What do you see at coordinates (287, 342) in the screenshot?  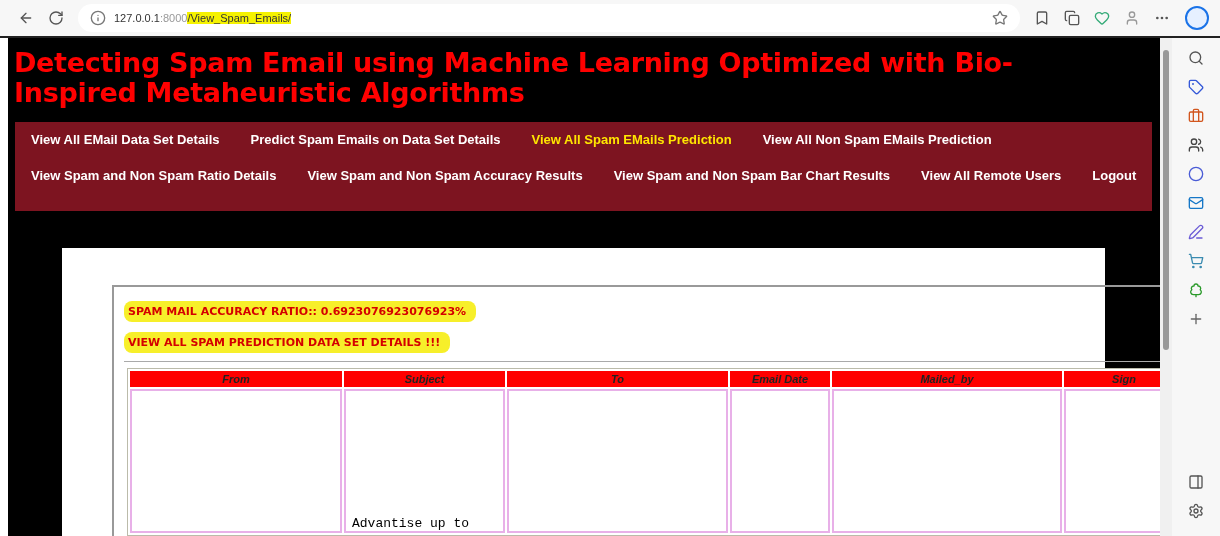 I see `section-heading: VIEW ALL SPAM PREDICTION DATA SET DETAILS !!!` at bounding box center [287, 342].